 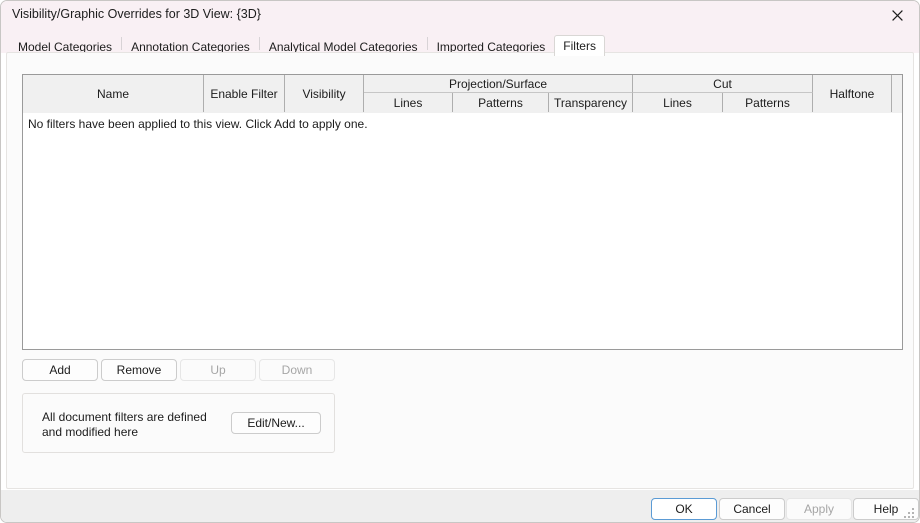 I want to click on close-button, so click(x=897, y=15).